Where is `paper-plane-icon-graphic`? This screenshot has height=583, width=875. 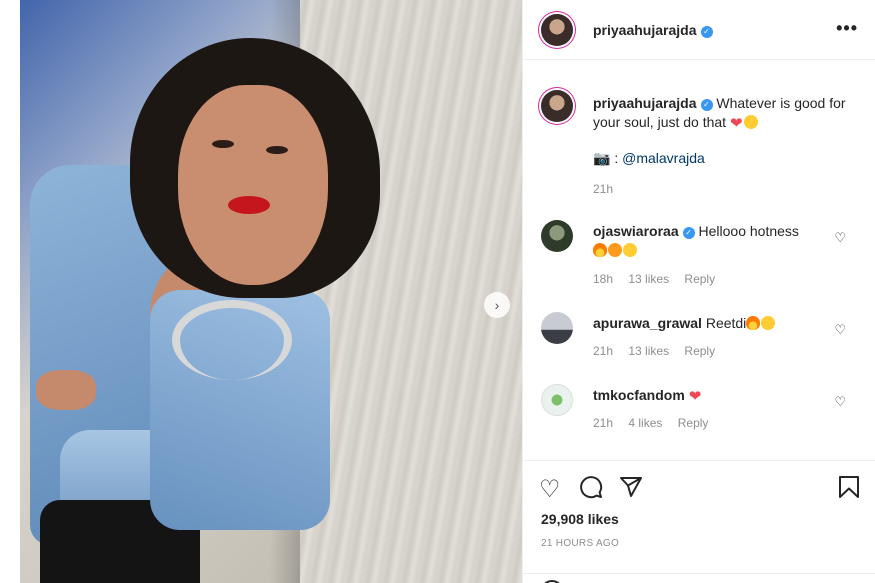
paper-plane-icon-graphic is located at coordinates (631, 487).